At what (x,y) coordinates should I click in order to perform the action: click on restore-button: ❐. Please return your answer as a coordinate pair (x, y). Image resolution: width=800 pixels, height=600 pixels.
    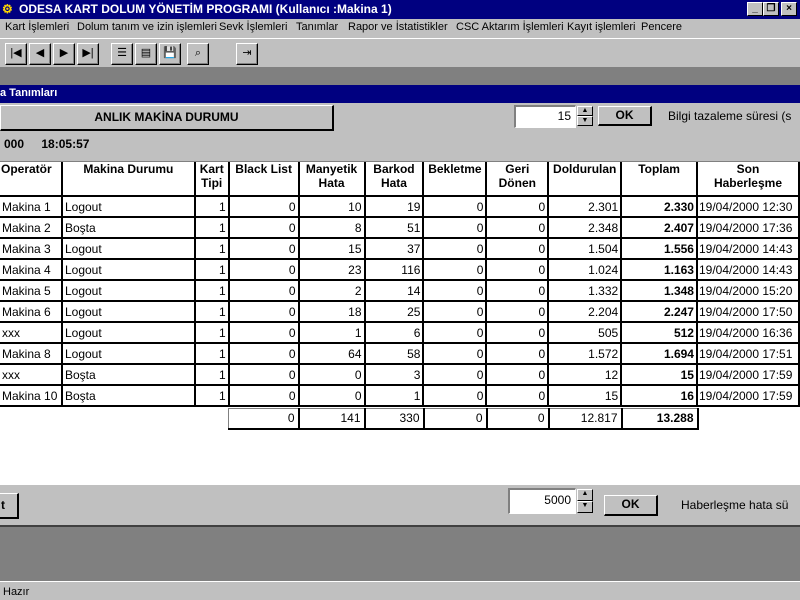
    Looking at the image, I should click on (771, 9).